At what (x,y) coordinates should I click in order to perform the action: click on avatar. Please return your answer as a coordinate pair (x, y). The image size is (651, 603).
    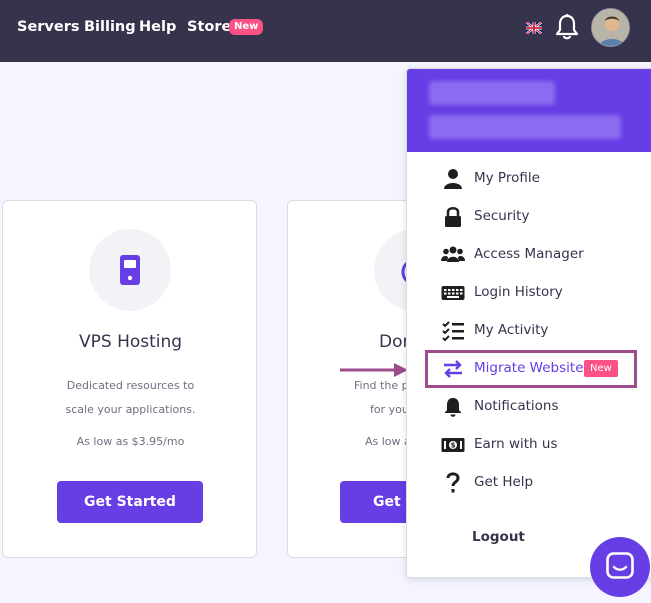
    Looking at the image, I should click on (610, 27).